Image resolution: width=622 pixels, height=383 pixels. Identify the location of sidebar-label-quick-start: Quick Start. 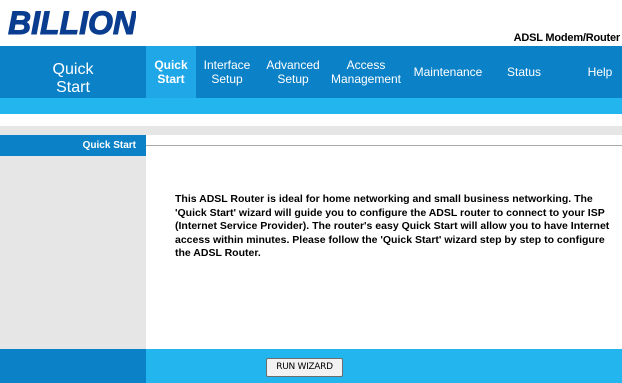
(73, 145).